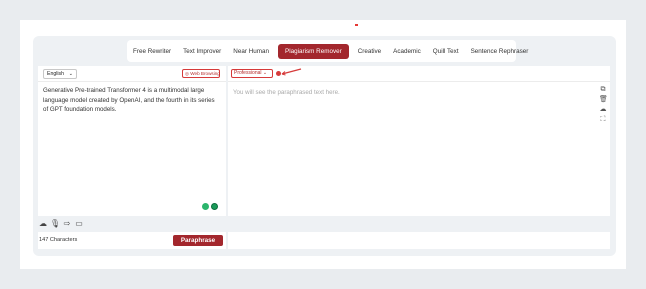  I want to click on input-tools: ☁ 🎙 ⇨ ▭, so click(61, 224).